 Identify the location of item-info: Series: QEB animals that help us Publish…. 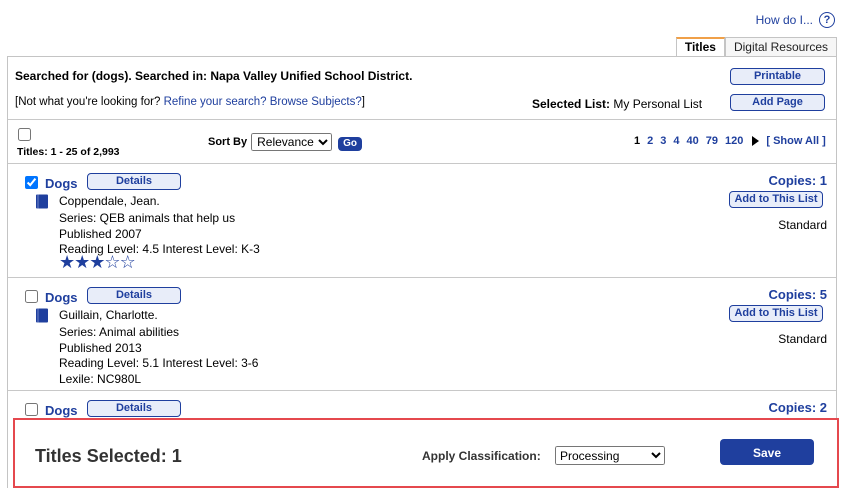
(159, 234).